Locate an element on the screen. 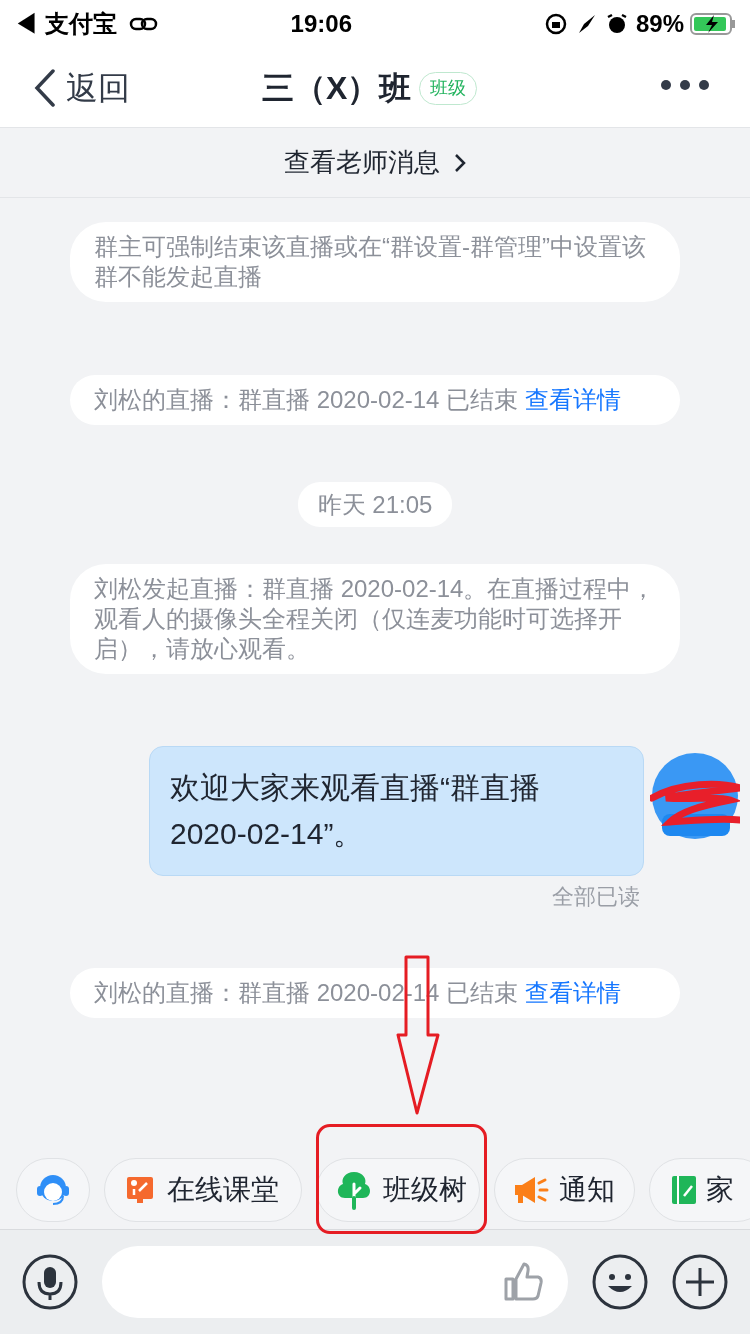  system-notice: 刘松的直播：群直播 2020-02-14 已结束 查看详情 is located at coordinates (375, 400).